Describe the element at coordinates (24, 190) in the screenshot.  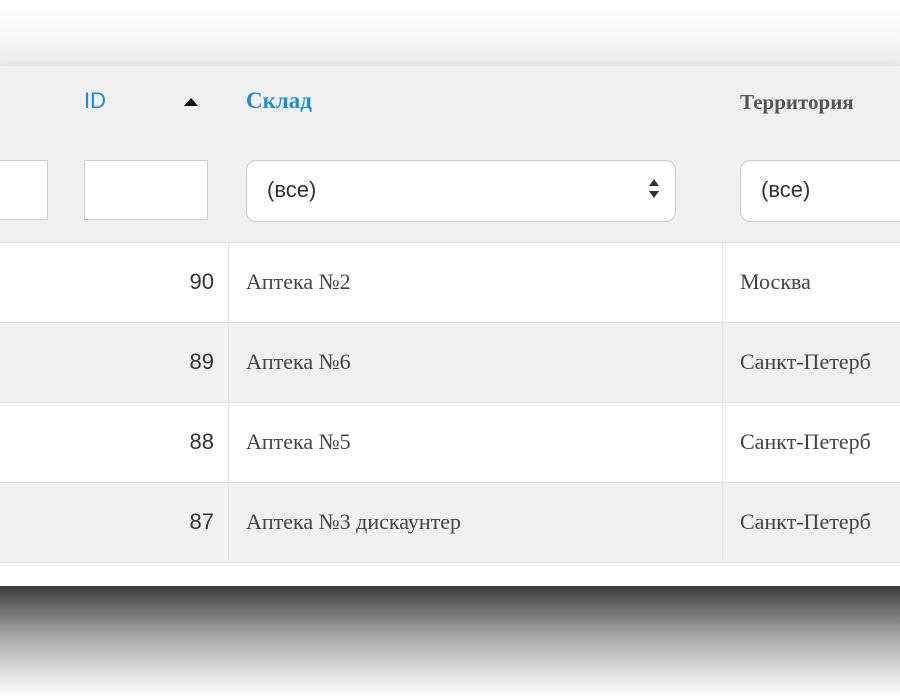
I see `filter-input-previous-column` at that location.